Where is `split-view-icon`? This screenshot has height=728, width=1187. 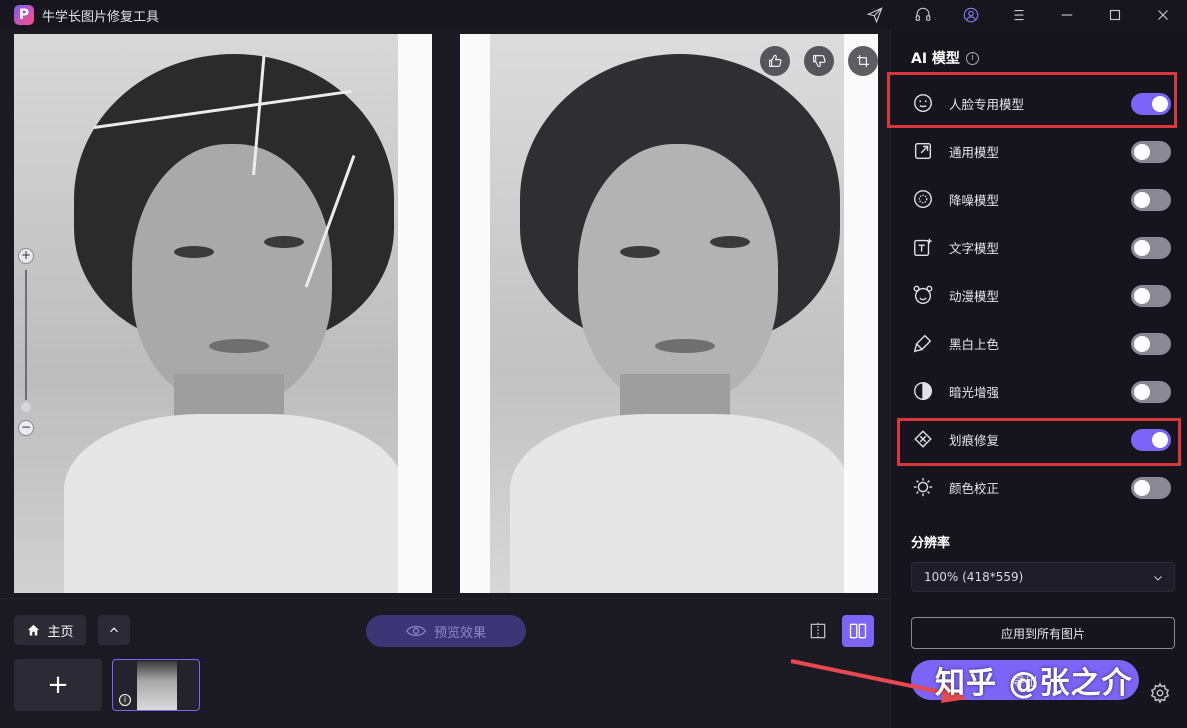 split-view-icon is located at coordinates (818, 631).